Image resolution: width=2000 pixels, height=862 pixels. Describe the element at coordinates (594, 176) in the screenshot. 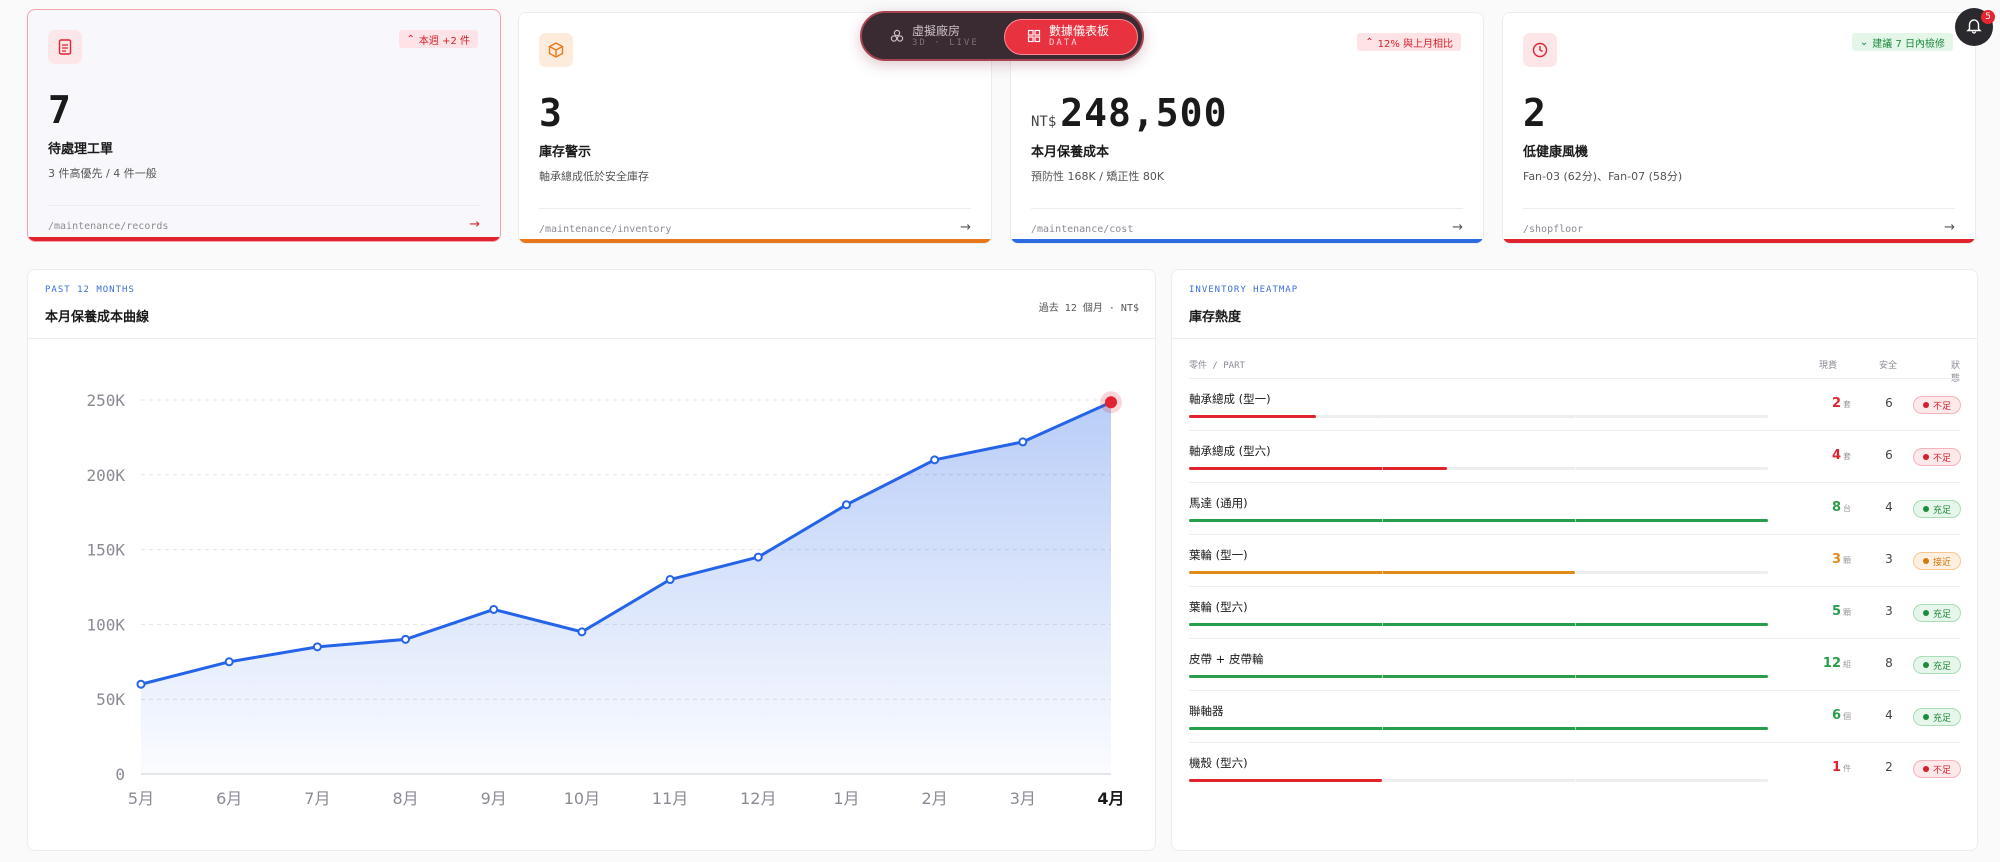

I see `kpi-sub: 軸承總成低於安全庫存` at that location.